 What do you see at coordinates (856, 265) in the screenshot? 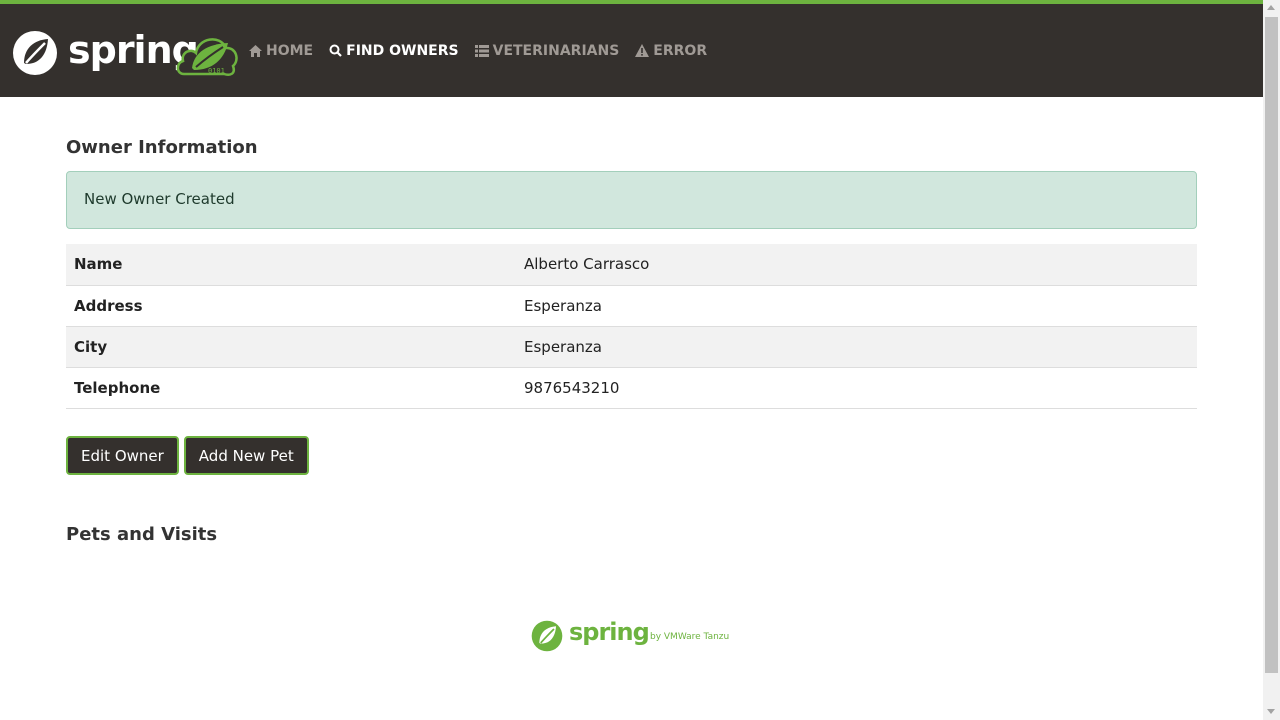
I see `row-value: Alberto Carrasco` at bounding box center [856, 265].